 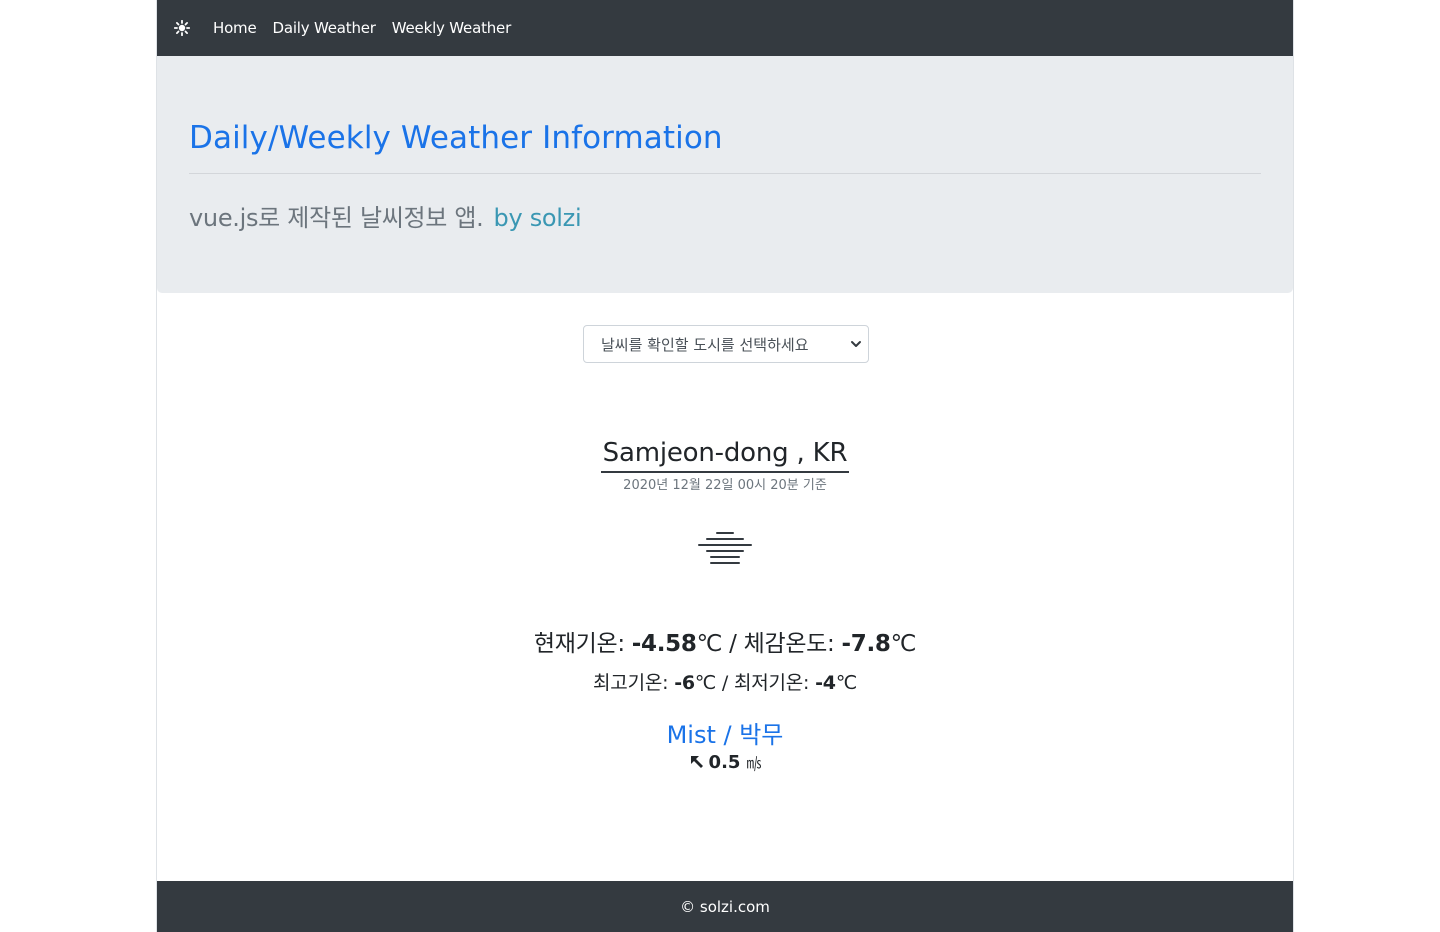 What do you see at coordinates (856, 343) in the screenshot?
I see `chevron-down-icon` at bounding box center [856, 343].